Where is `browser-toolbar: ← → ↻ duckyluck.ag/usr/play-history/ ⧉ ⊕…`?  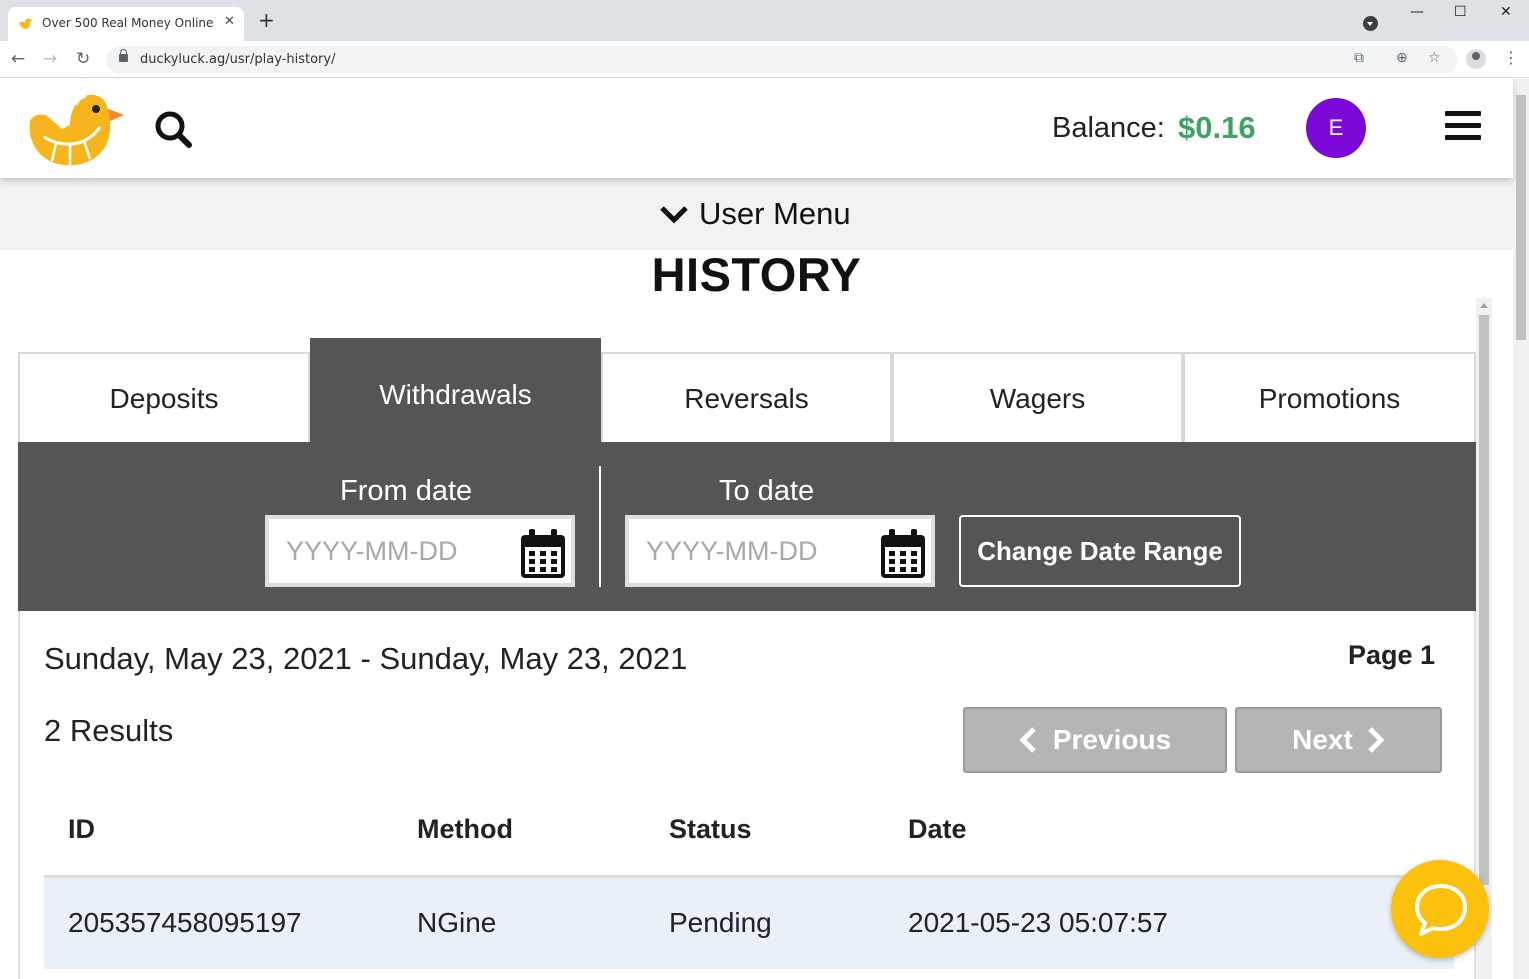
browser-toolbar: ← → ↻ duckyluck.ag/usr/play-history/ ⧉ ⊕… is located at coordinates (764, 59).